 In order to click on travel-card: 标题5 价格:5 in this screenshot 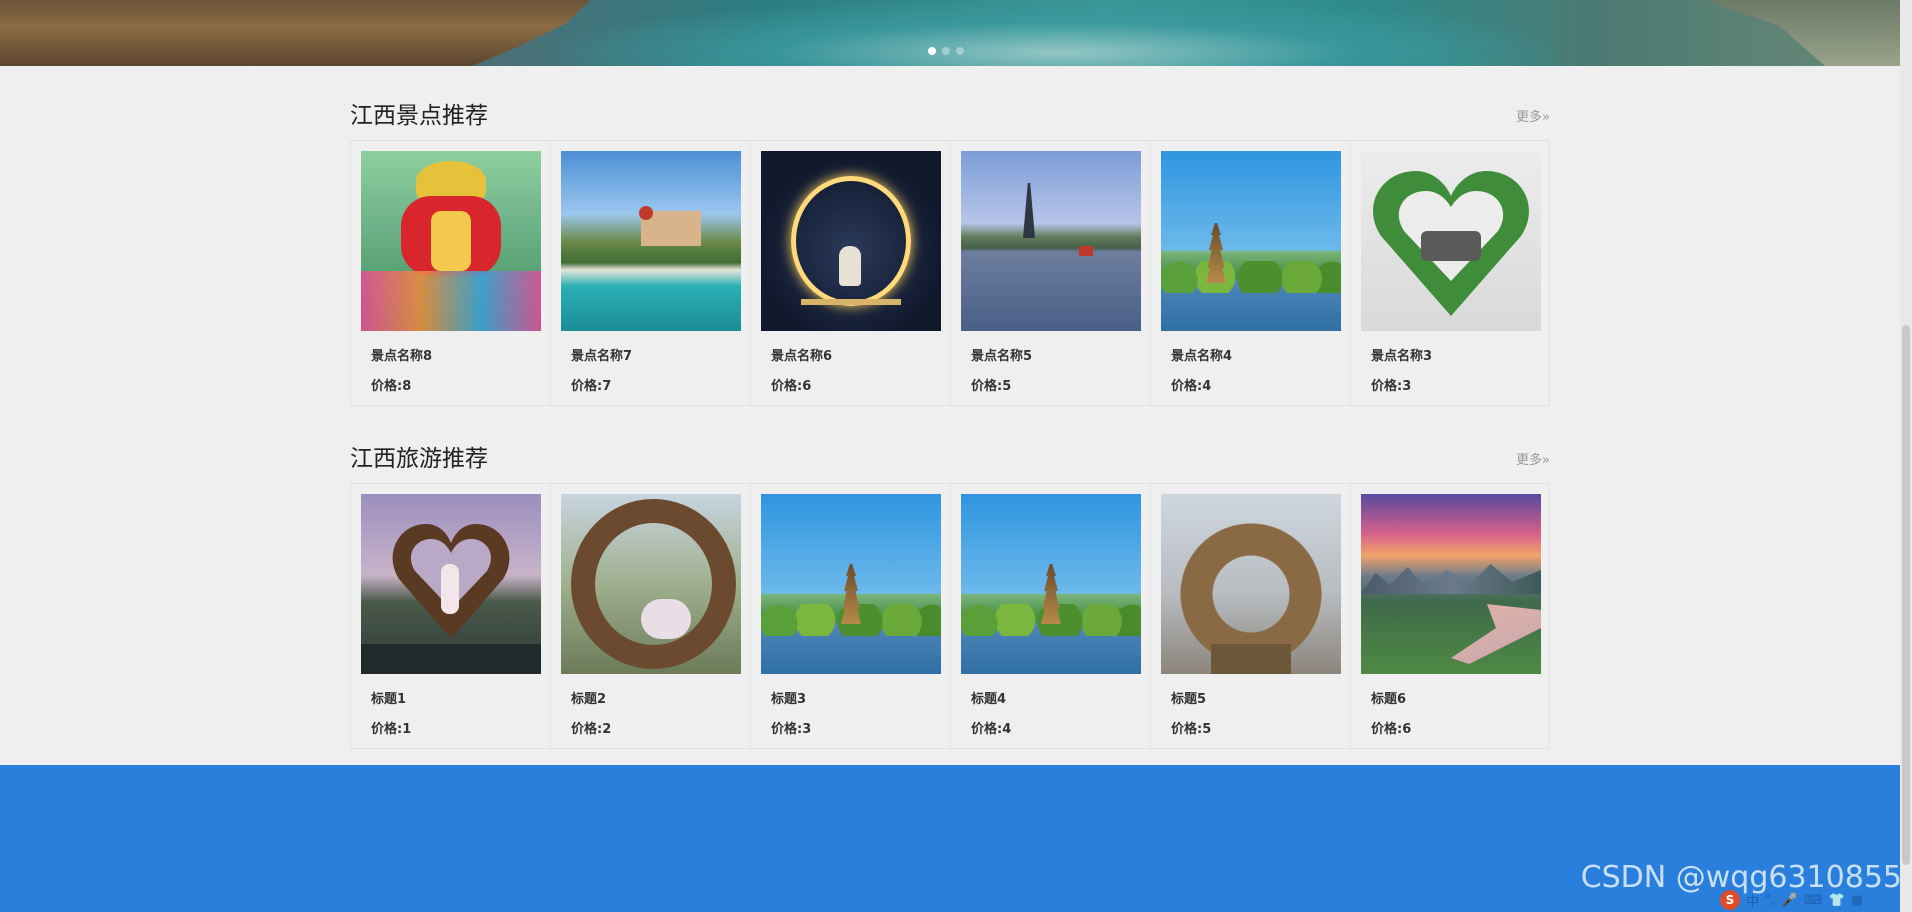, I will do `click(1251, 616)`.